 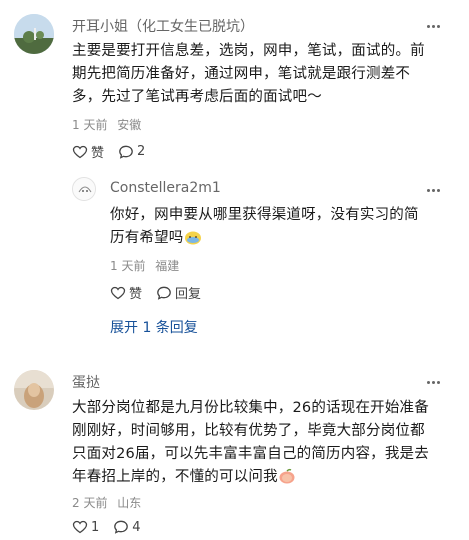 I want to click on peach-emoji-icon, so click(x=287, y=476).